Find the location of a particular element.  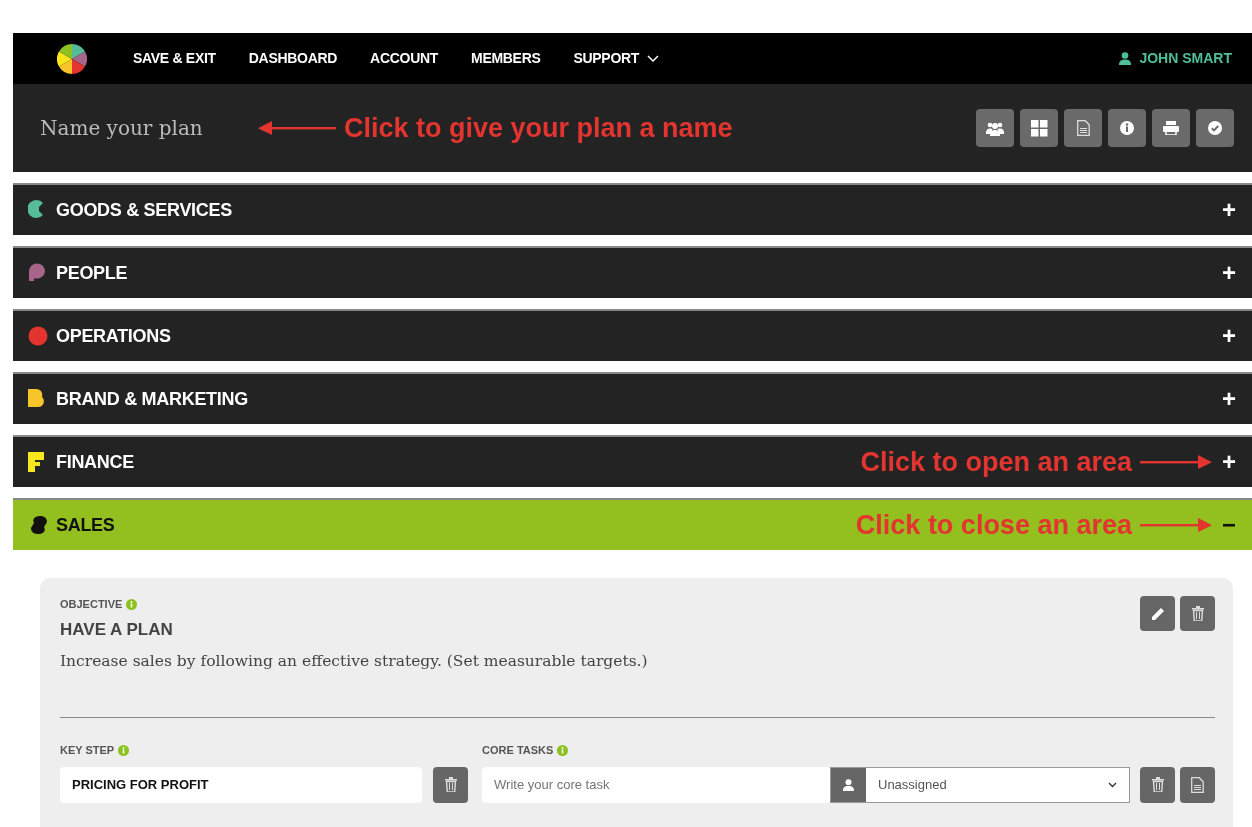

area-title: SALES is located at coordinates (85, 525).